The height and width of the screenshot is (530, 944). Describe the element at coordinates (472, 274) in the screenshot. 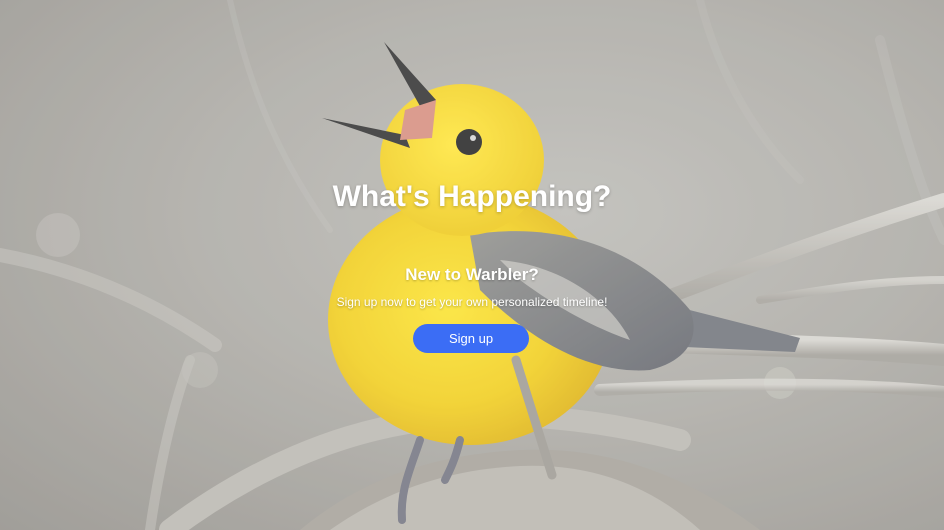

I see `signup-heading: New to Warbler?` at that location.